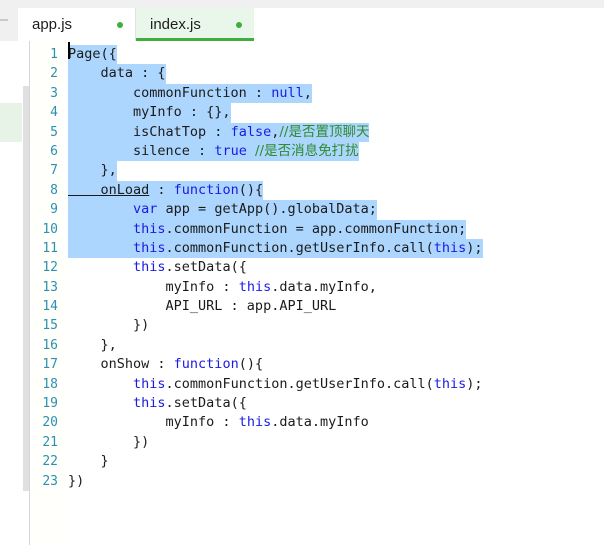 The image size is (604, 545). I want to click on tab-bar-empty-area, so click(429, 24).